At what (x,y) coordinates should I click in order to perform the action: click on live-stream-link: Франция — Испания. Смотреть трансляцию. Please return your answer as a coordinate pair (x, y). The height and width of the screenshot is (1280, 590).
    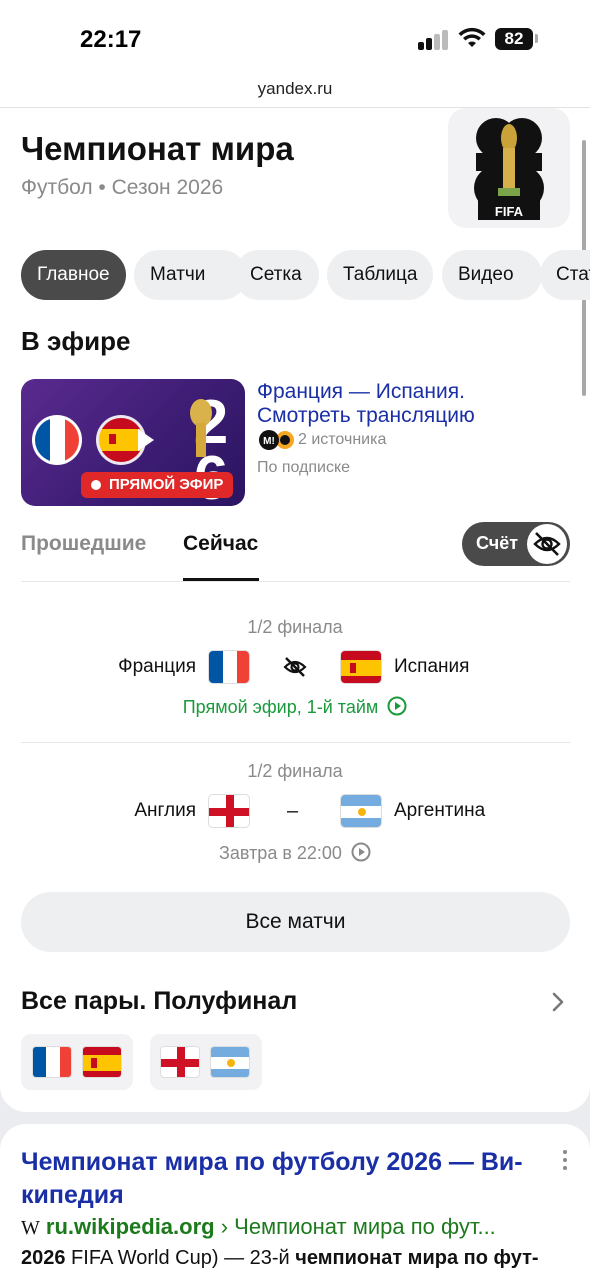
    Looking at the image, I should click on (407, 404).